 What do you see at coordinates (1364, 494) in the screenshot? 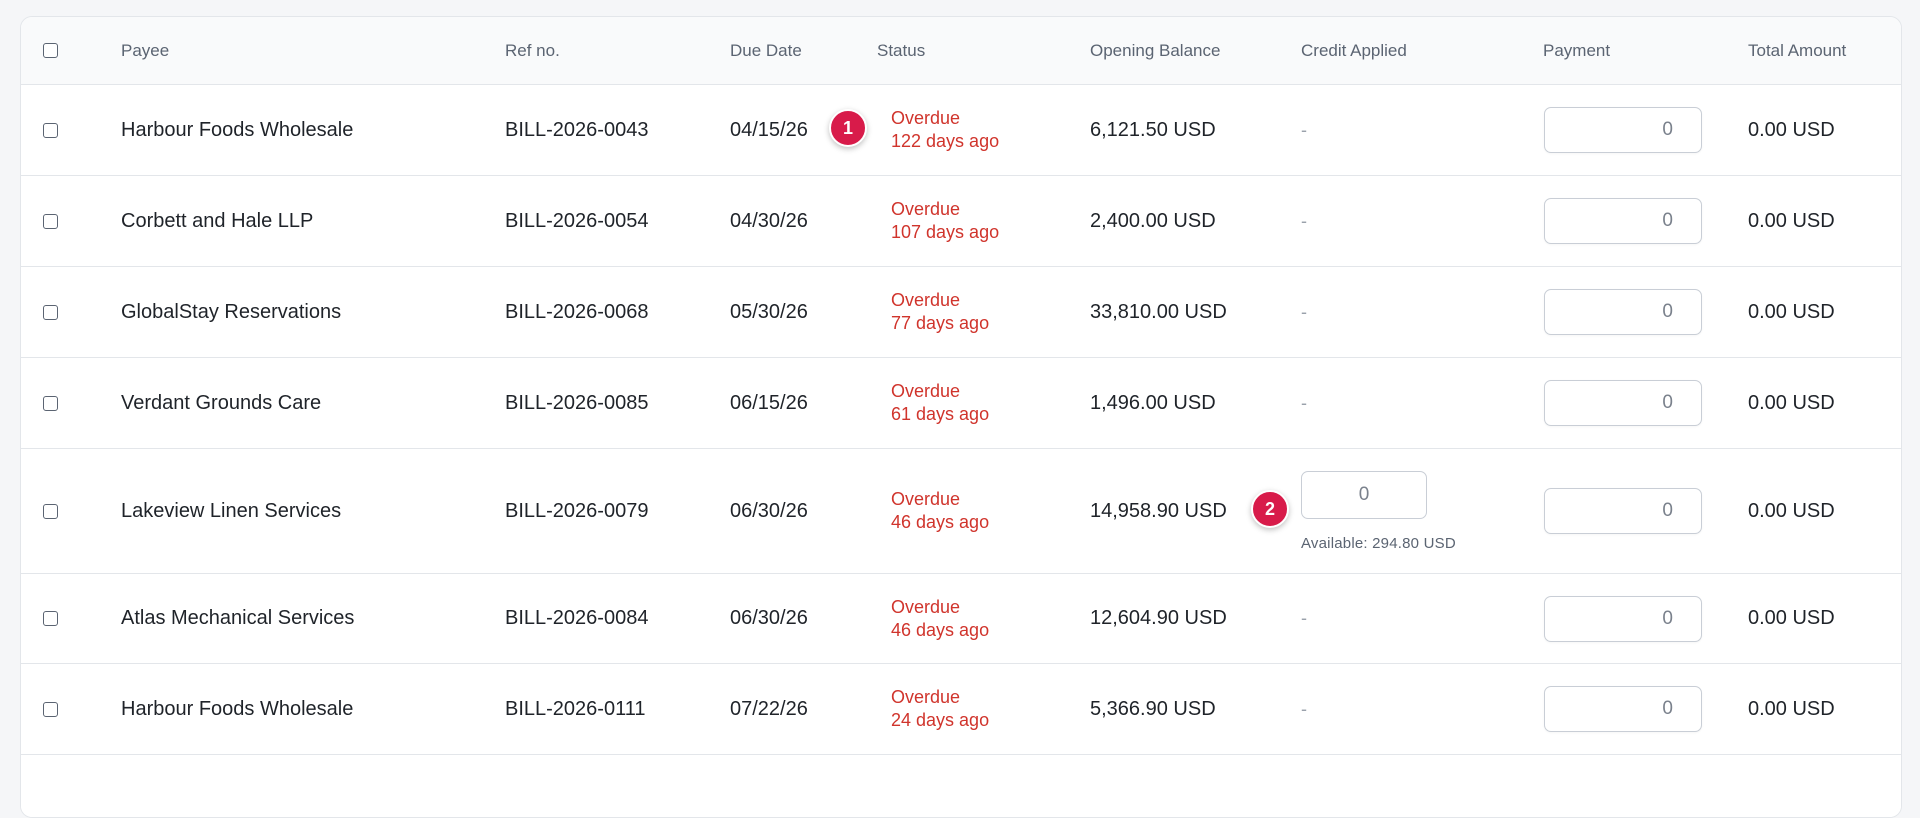
I see `credit-applied-input: 0` at bounding box center [1364, 494].